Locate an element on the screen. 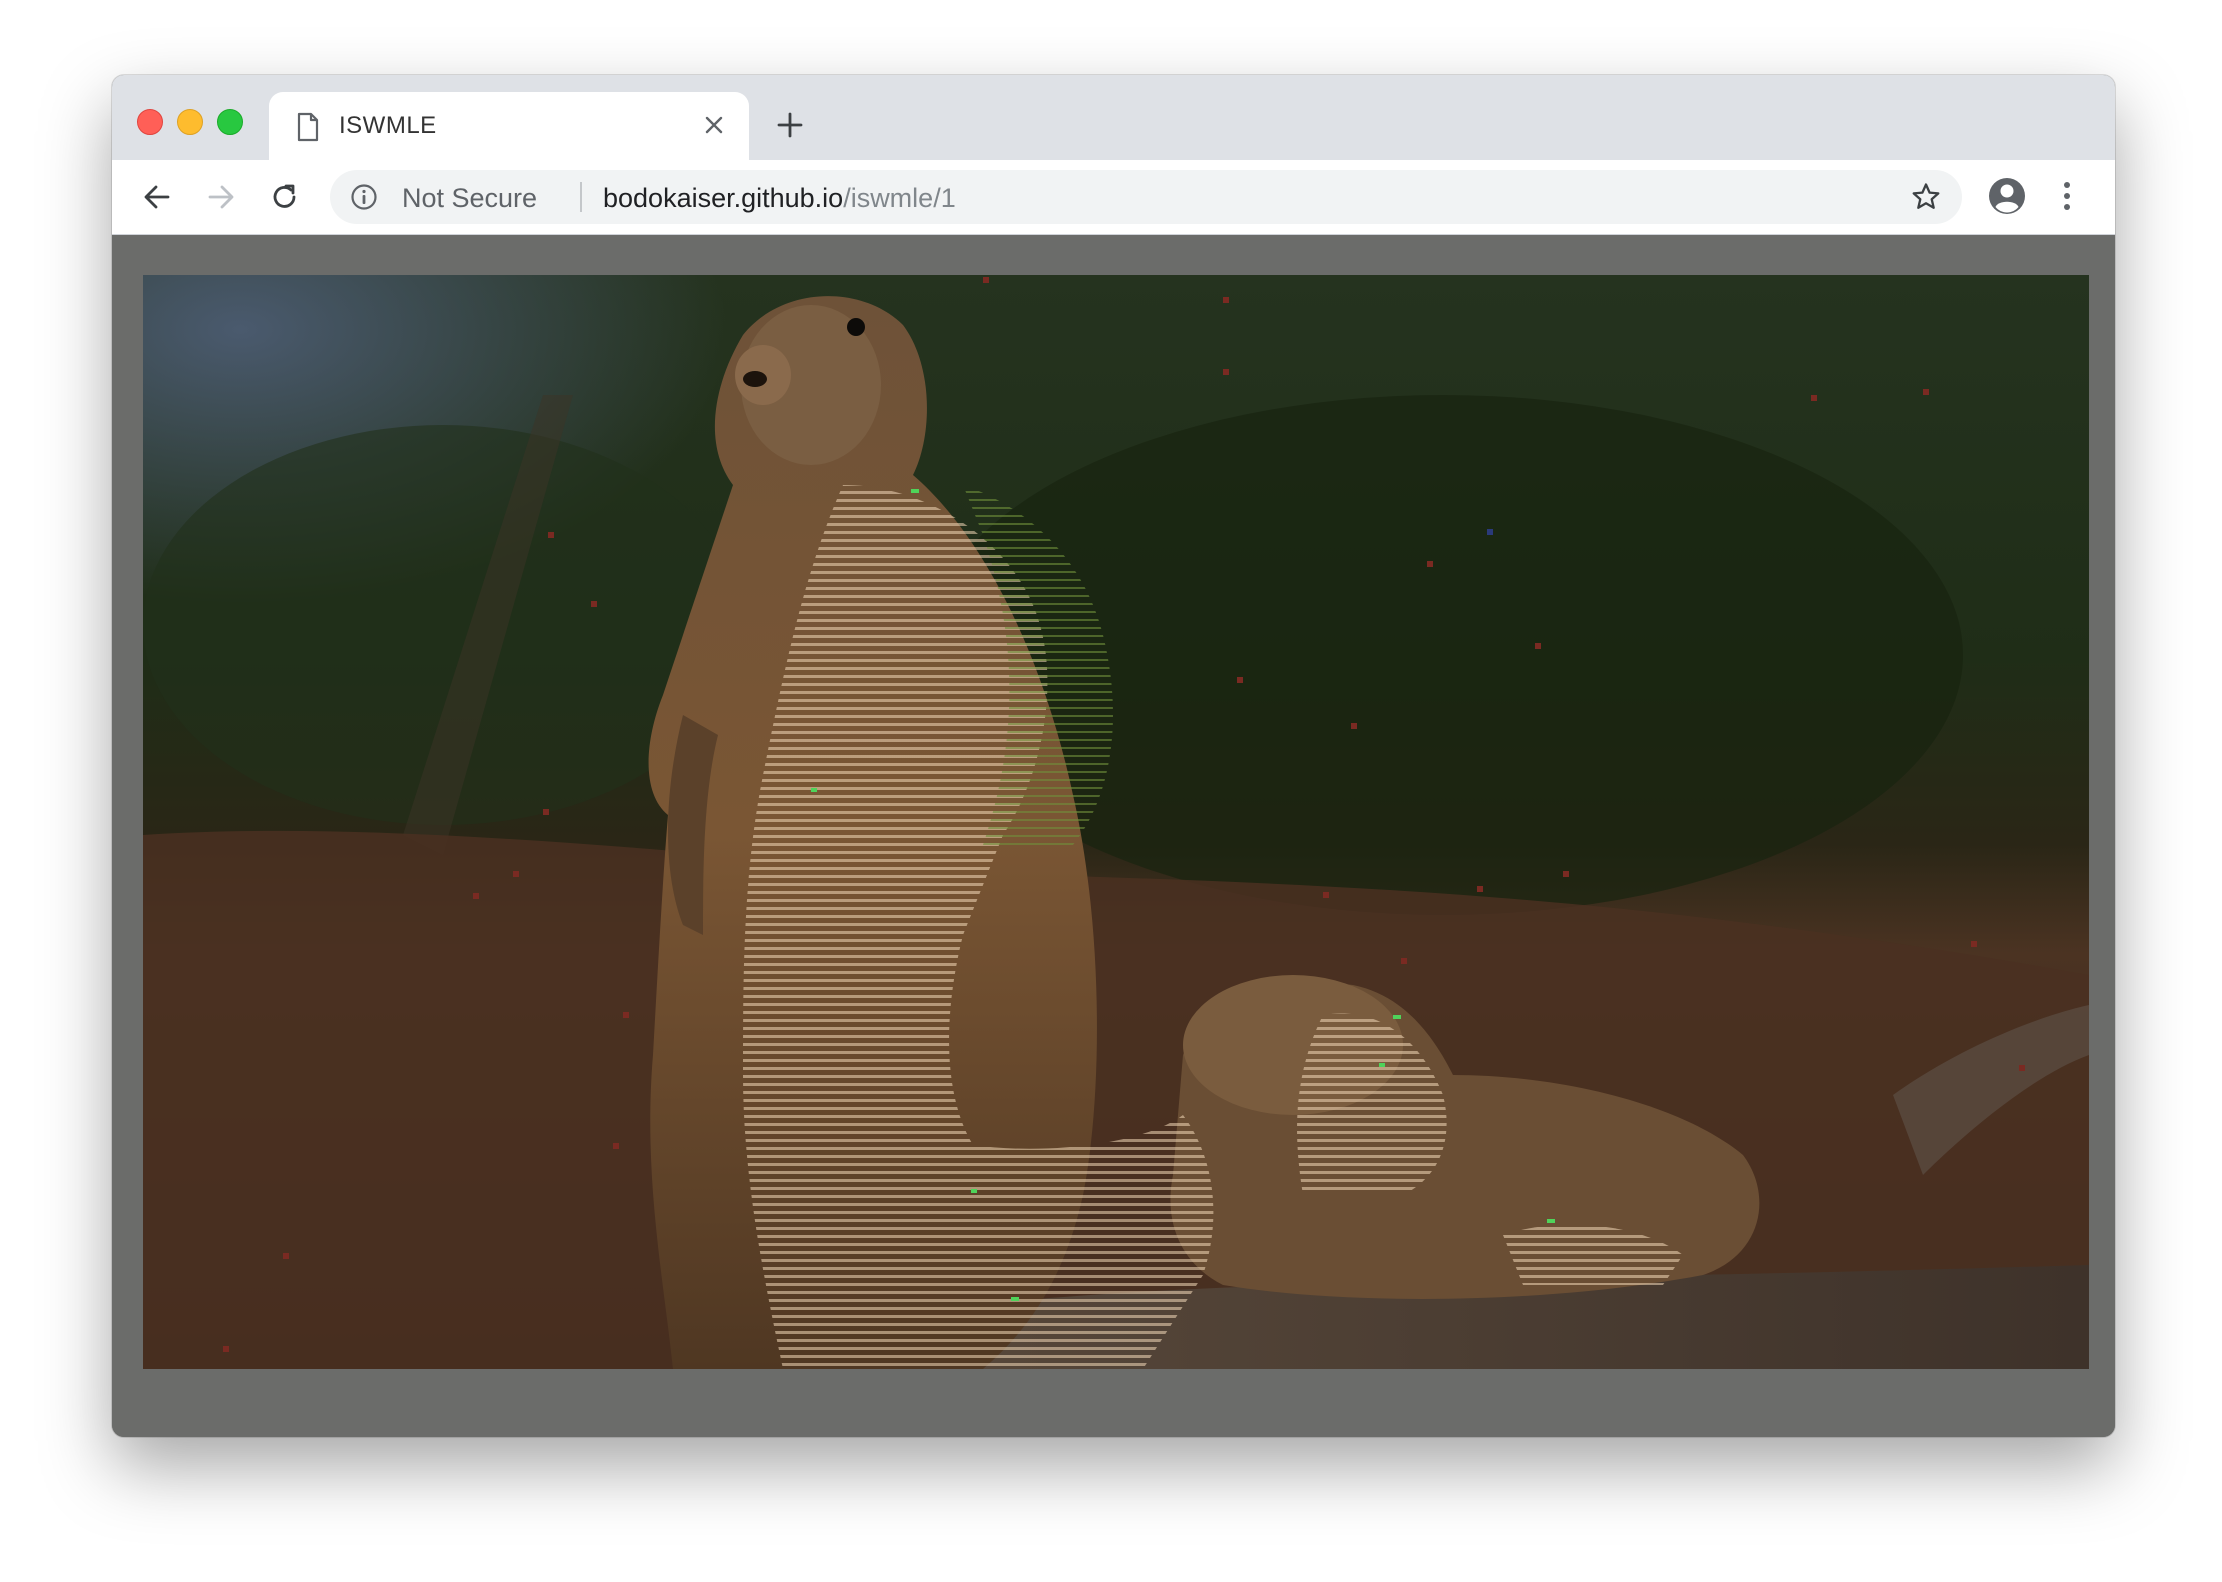  back-button is located at coordinates (157, 197).